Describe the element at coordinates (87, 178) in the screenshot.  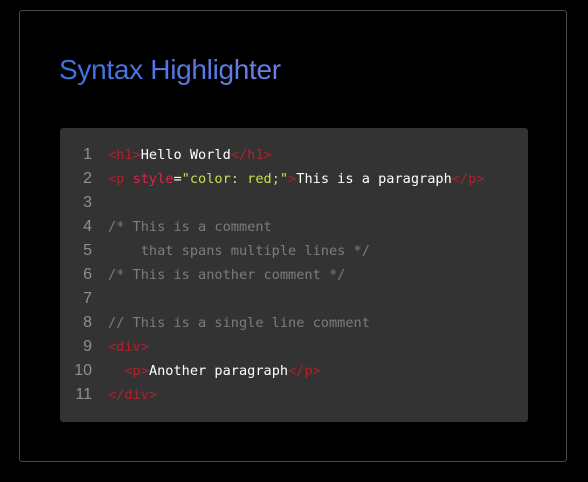
I see `line-number: 2` at that location.